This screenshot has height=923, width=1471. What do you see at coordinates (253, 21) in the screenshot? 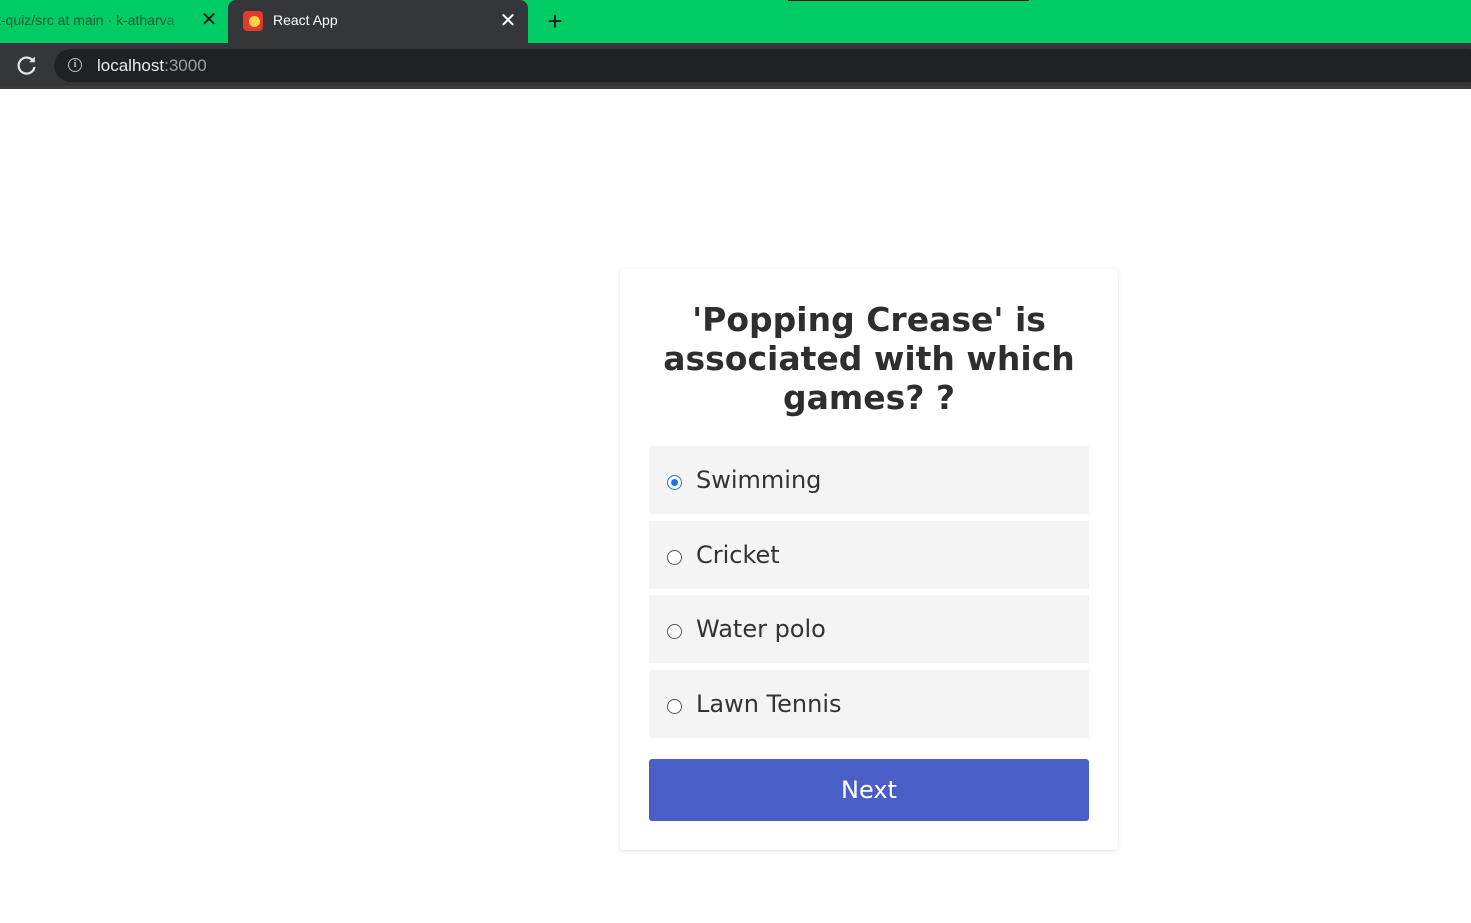
I see `react-app-favicon-icon` at bounding box center [253, 21].